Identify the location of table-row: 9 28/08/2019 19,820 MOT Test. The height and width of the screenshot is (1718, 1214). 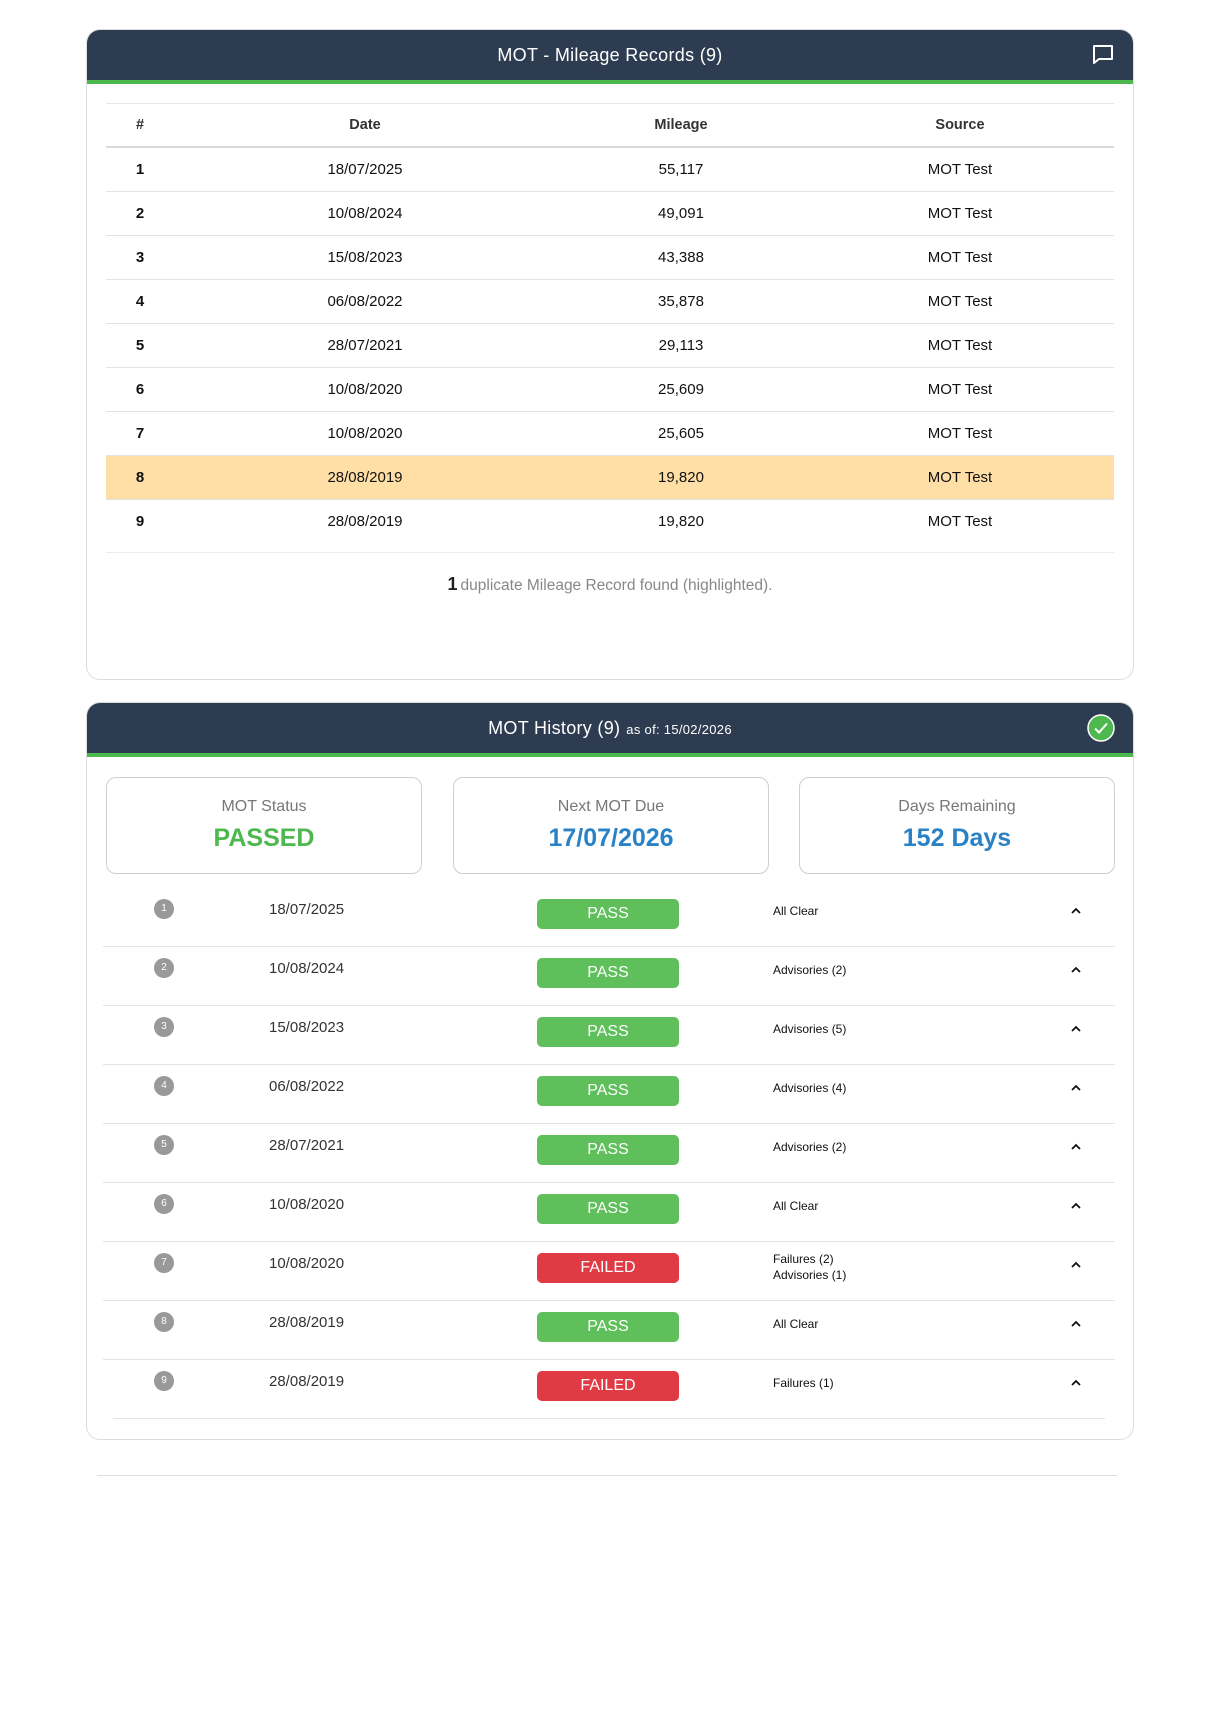
(610, 522).